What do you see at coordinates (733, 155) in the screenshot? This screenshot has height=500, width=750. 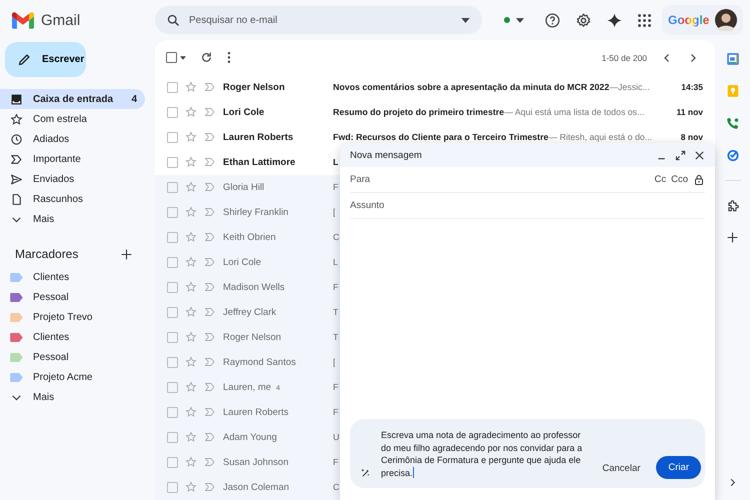 I see `tasks-icon` at bounding box center [733, 155].